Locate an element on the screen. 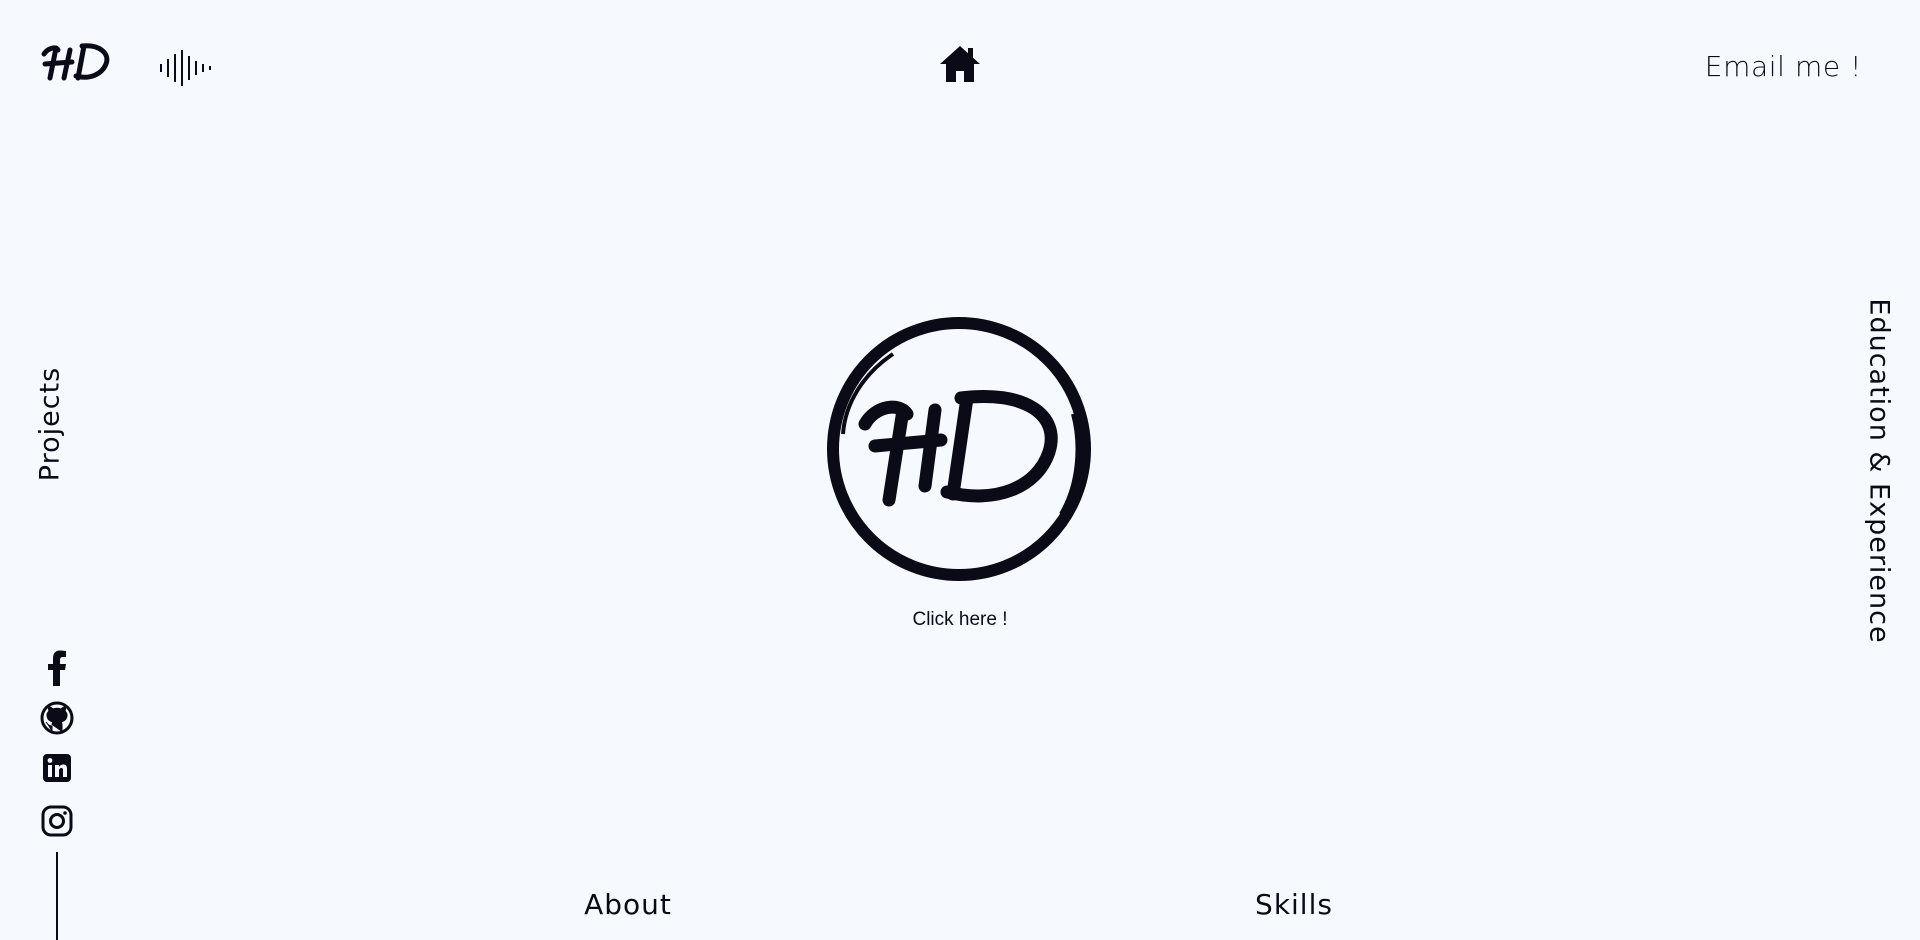 Image resolution: width=1920 pixels, height=940 pixels. instagram-link is located at coordinates (57, 821).